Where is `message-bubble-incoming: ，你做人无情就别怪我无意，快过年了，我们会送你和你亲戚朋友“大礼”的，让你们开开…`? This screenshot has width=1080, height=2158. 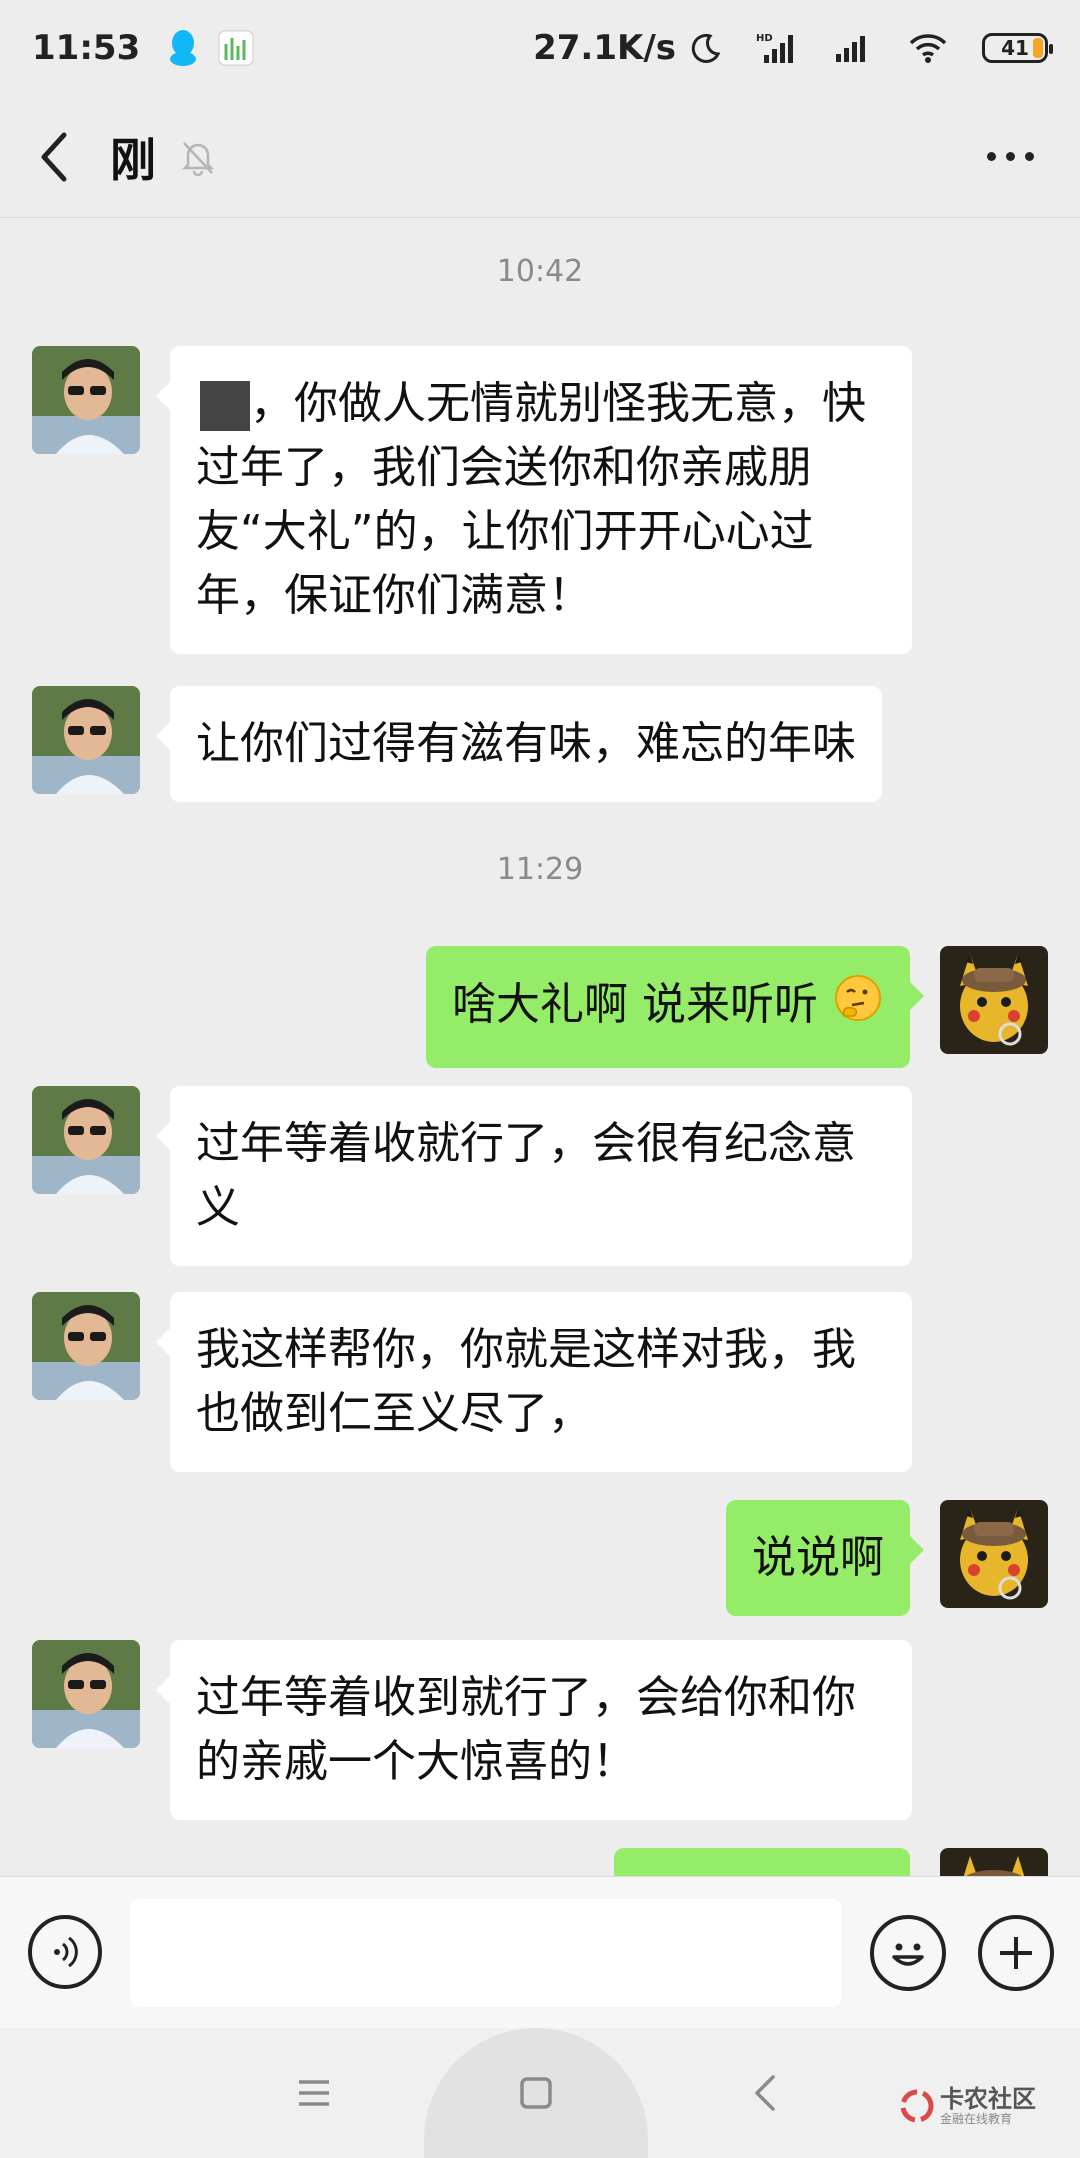 message-bubble-incoming: ，你做人无情就别怪我无意，快过年了，我们会送你和你亲戚朋友“大礼”的，让你们开开… is located at coordinates (534, 500).